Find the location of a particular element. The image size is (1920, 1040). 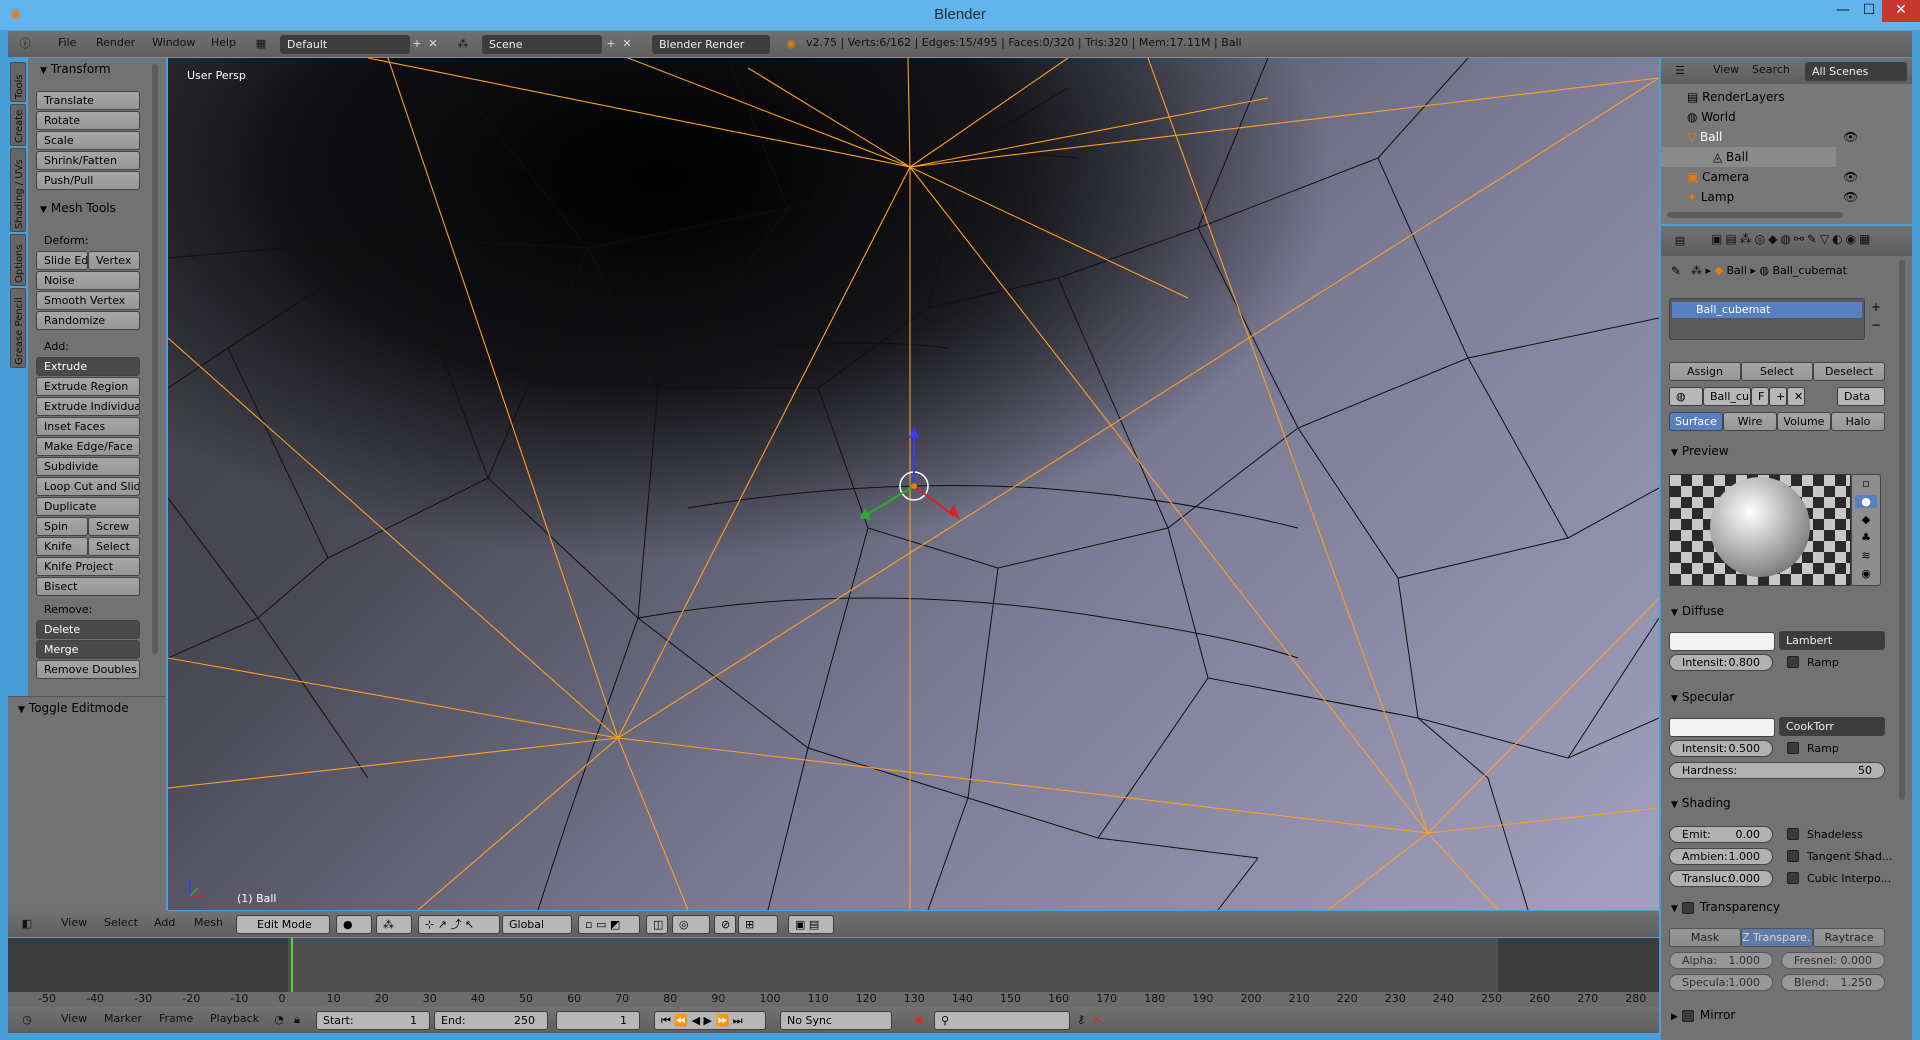

emit-slider: Emit: 0.00 is located at coordinates (1721, 834).